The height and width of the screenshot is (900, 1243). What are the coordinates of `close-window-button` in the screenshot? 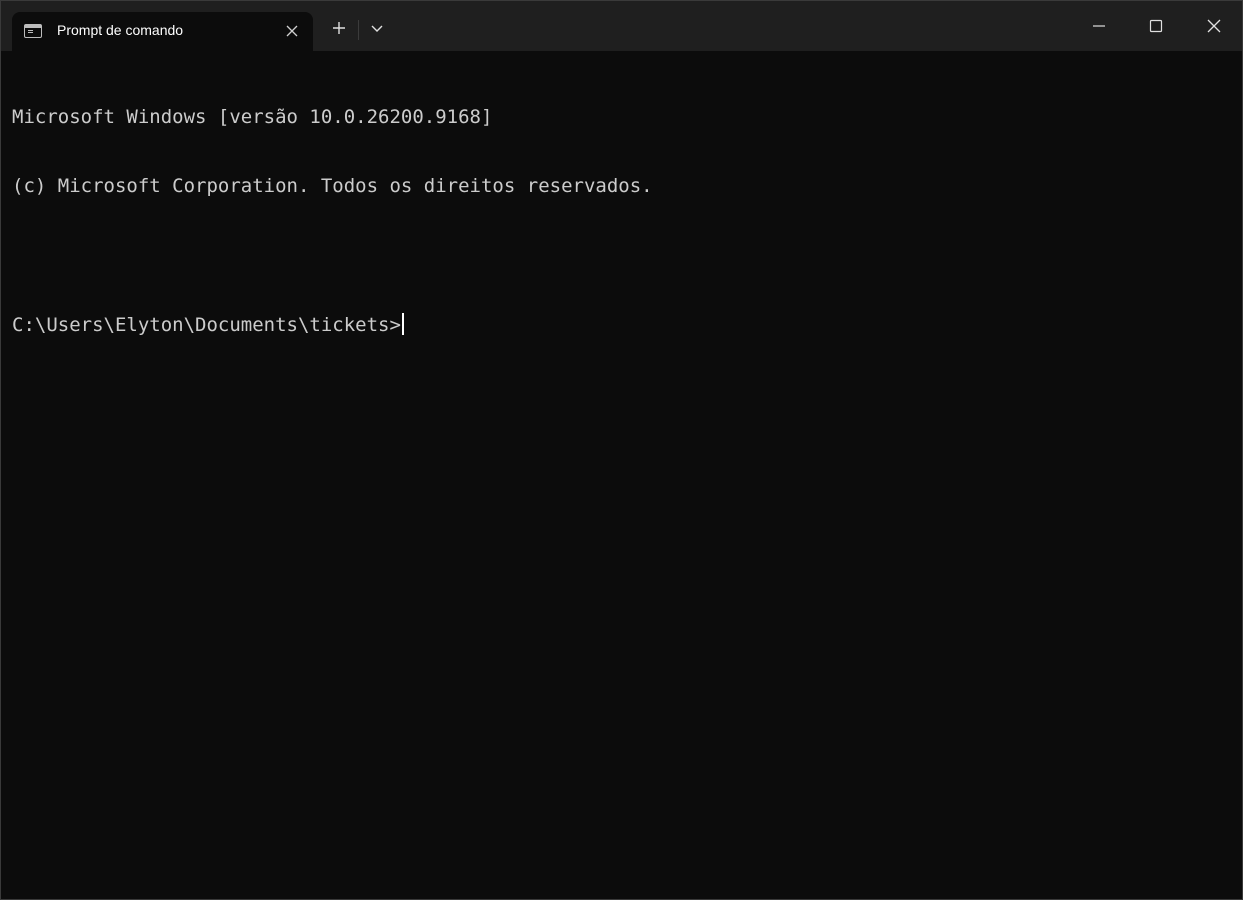 It's located at (1214, 26).